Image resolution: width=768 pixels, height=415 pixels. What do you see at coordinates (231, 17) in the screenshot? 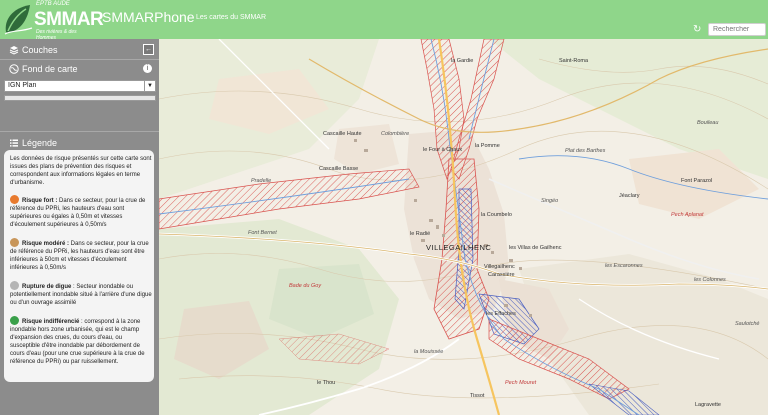
I see `app-subtitle: Les cartes du SMMAR` at bounding box center [231, 17].